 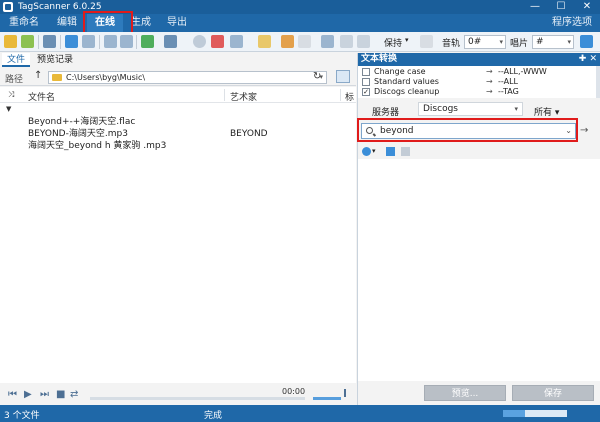 I want to click on tag-icon, so click(x=264, y=41).